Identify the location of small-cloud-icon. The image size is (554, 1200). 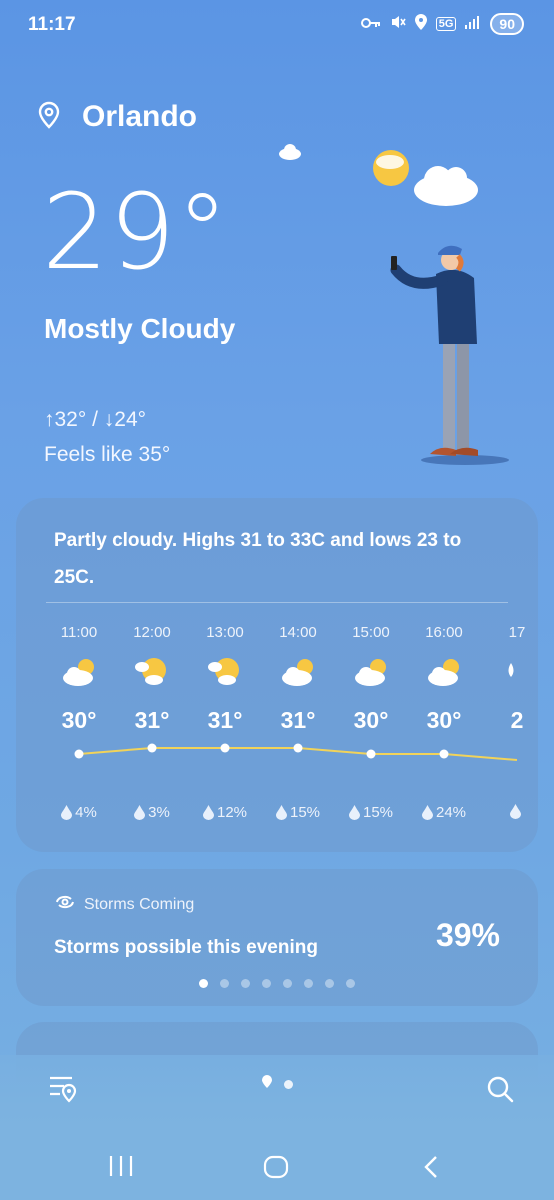
(290, 152).